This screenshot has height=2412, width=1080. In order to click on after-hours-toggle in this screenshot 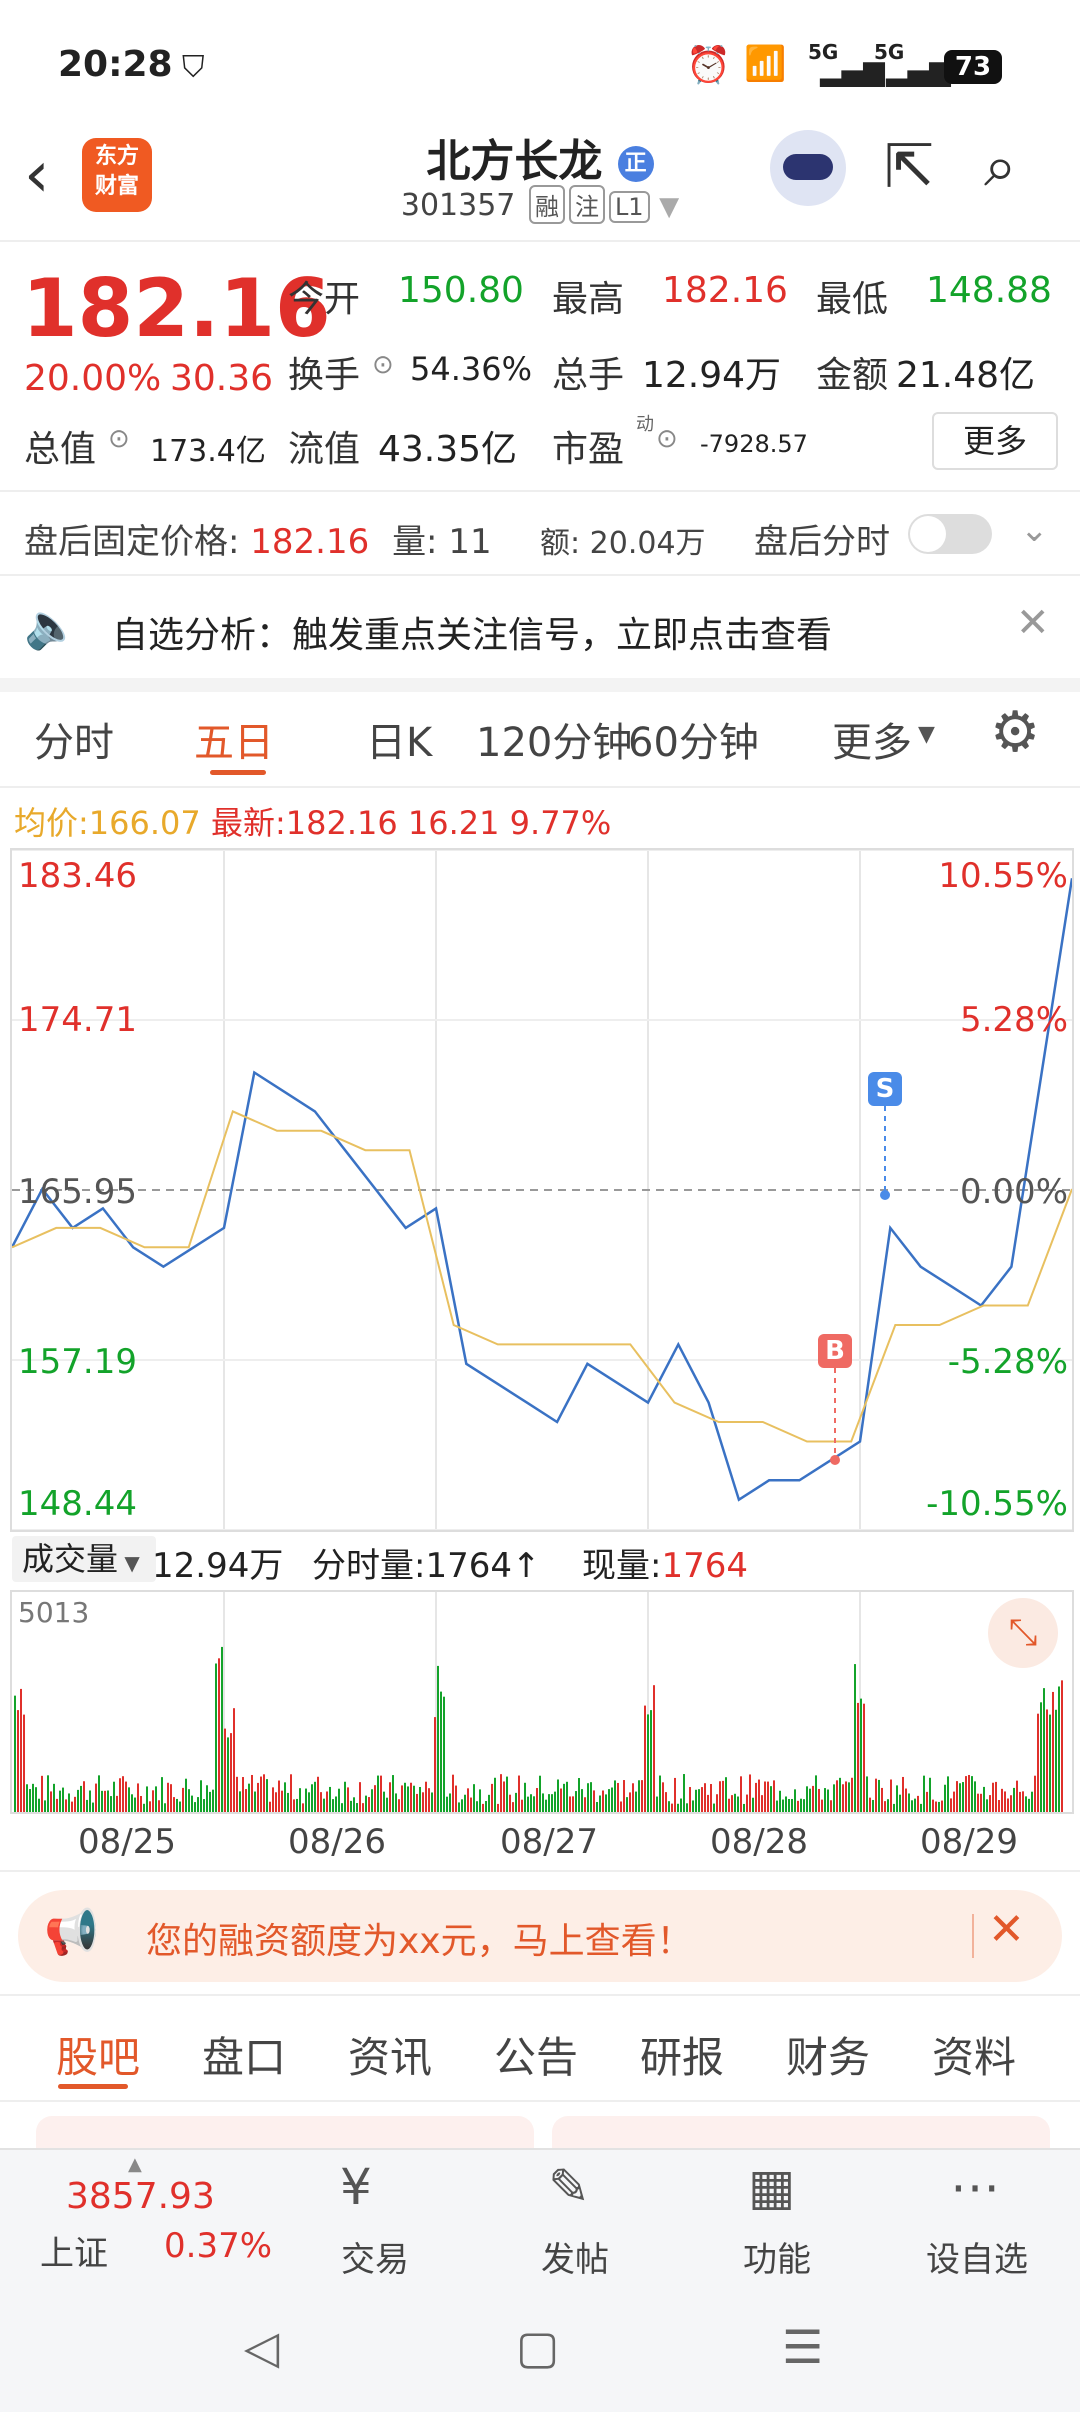, I will do `click(950, 534)`.